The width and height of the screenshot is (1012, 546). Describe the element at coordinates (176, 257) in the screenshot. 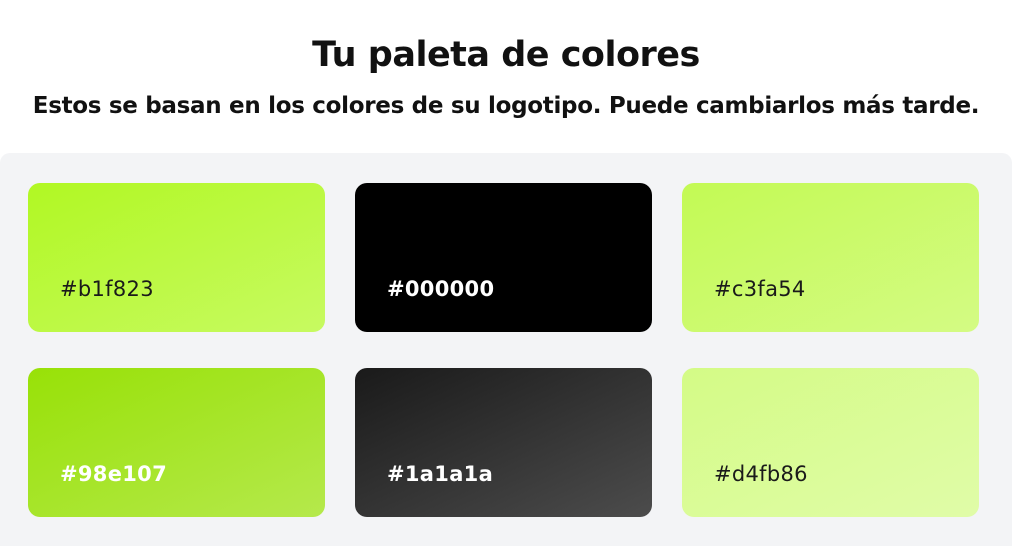

I see `color-swatch-1: #b1f823` at that location.